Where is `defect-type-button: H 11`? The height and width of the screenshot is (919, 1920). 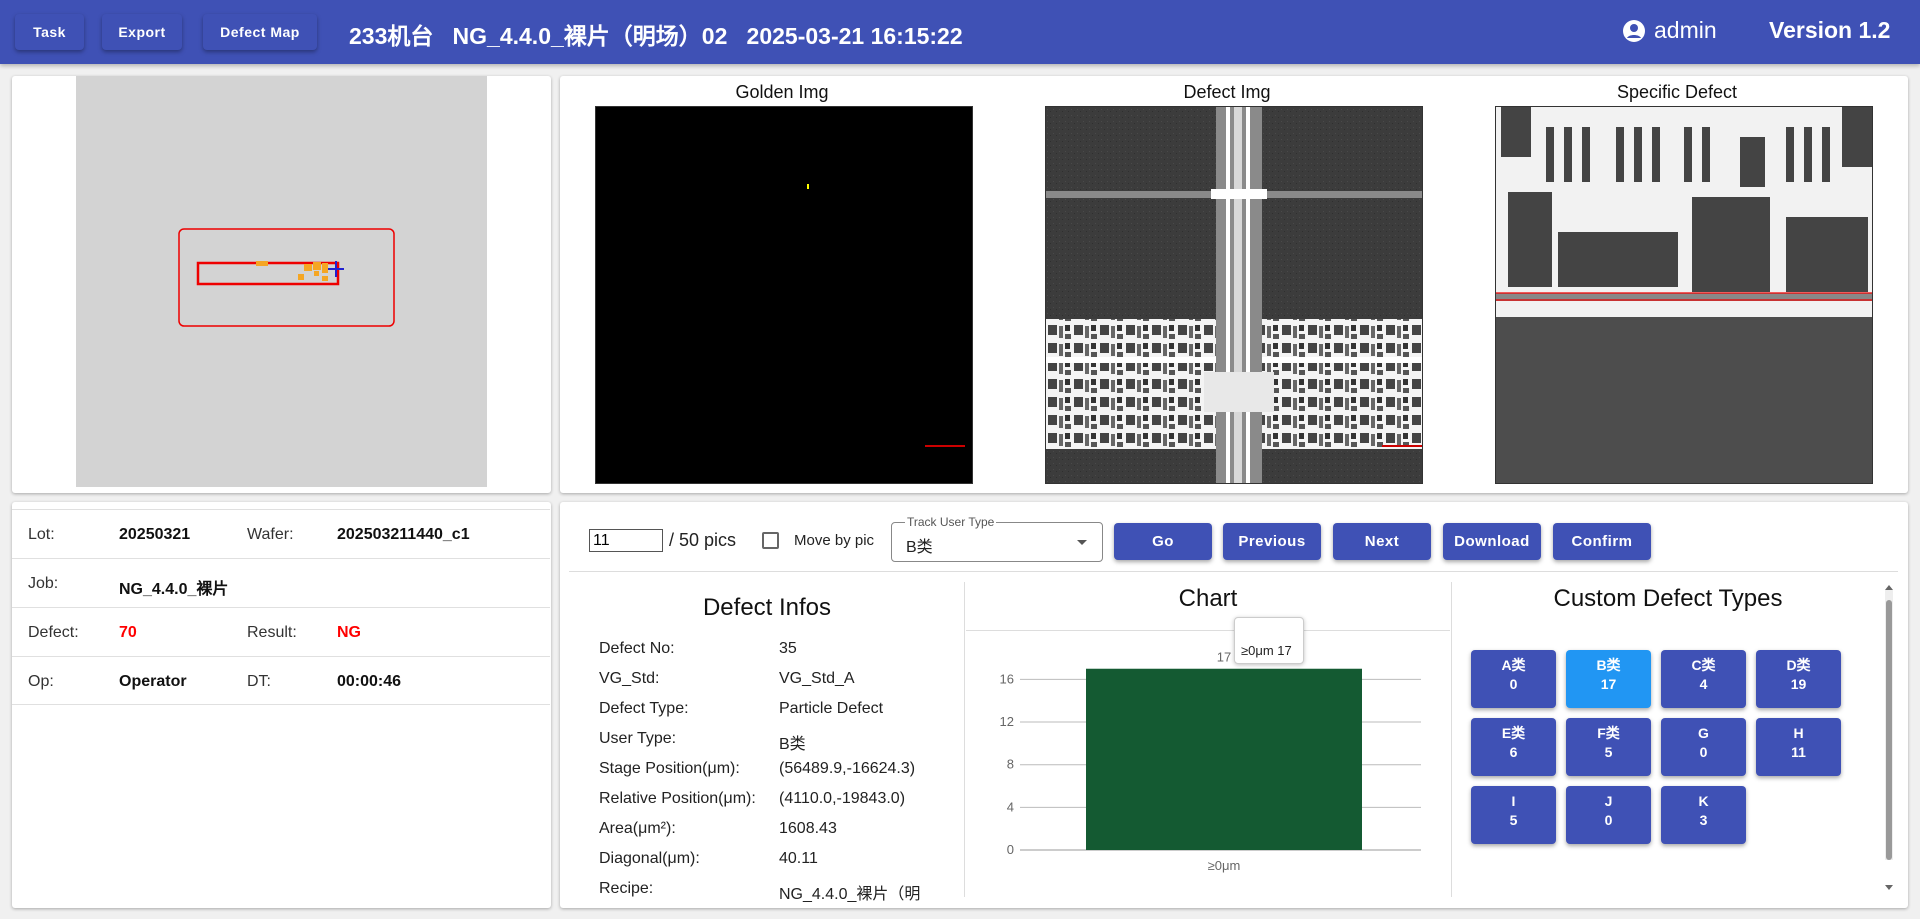
defect-type-button: H 11 is located at coordinates (1798, 747).